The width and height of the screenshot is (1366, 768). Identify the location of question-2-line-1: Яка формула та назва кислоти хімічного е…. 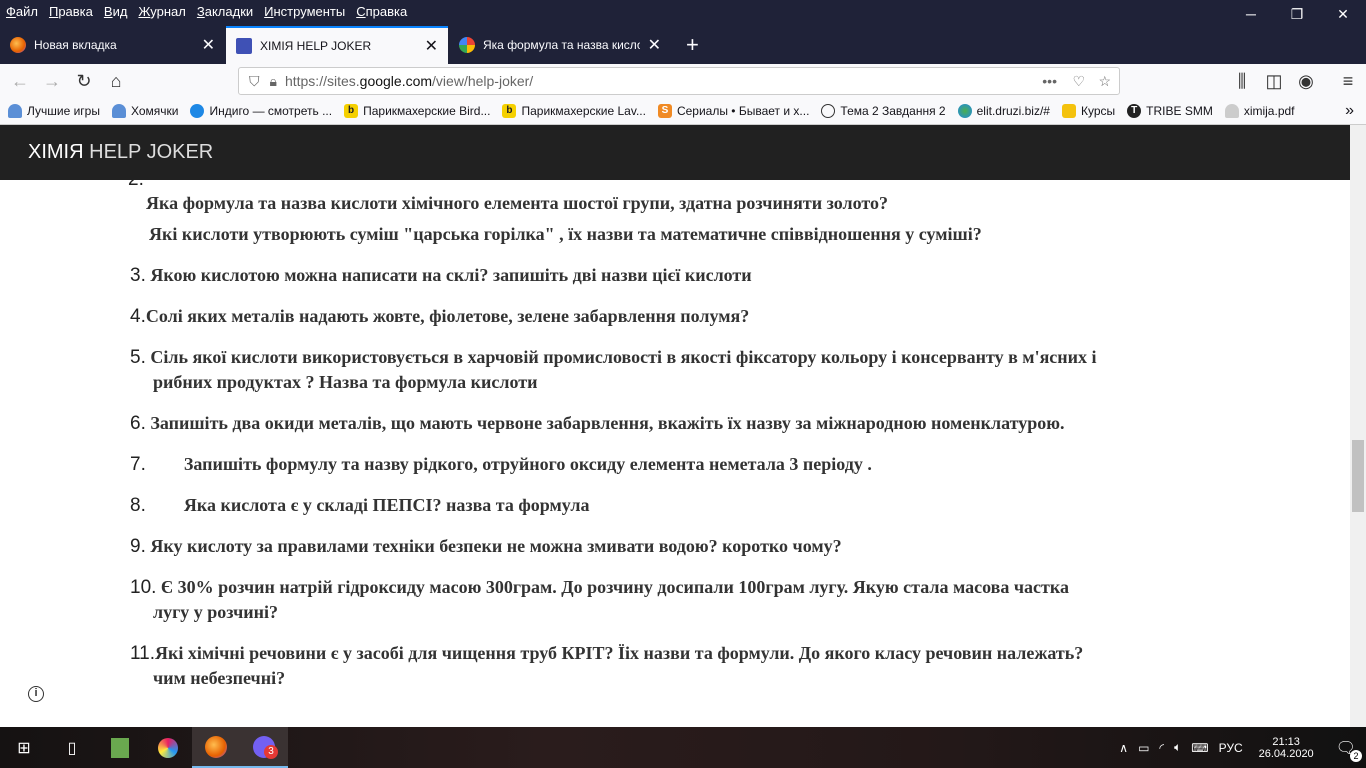
(517, 203).